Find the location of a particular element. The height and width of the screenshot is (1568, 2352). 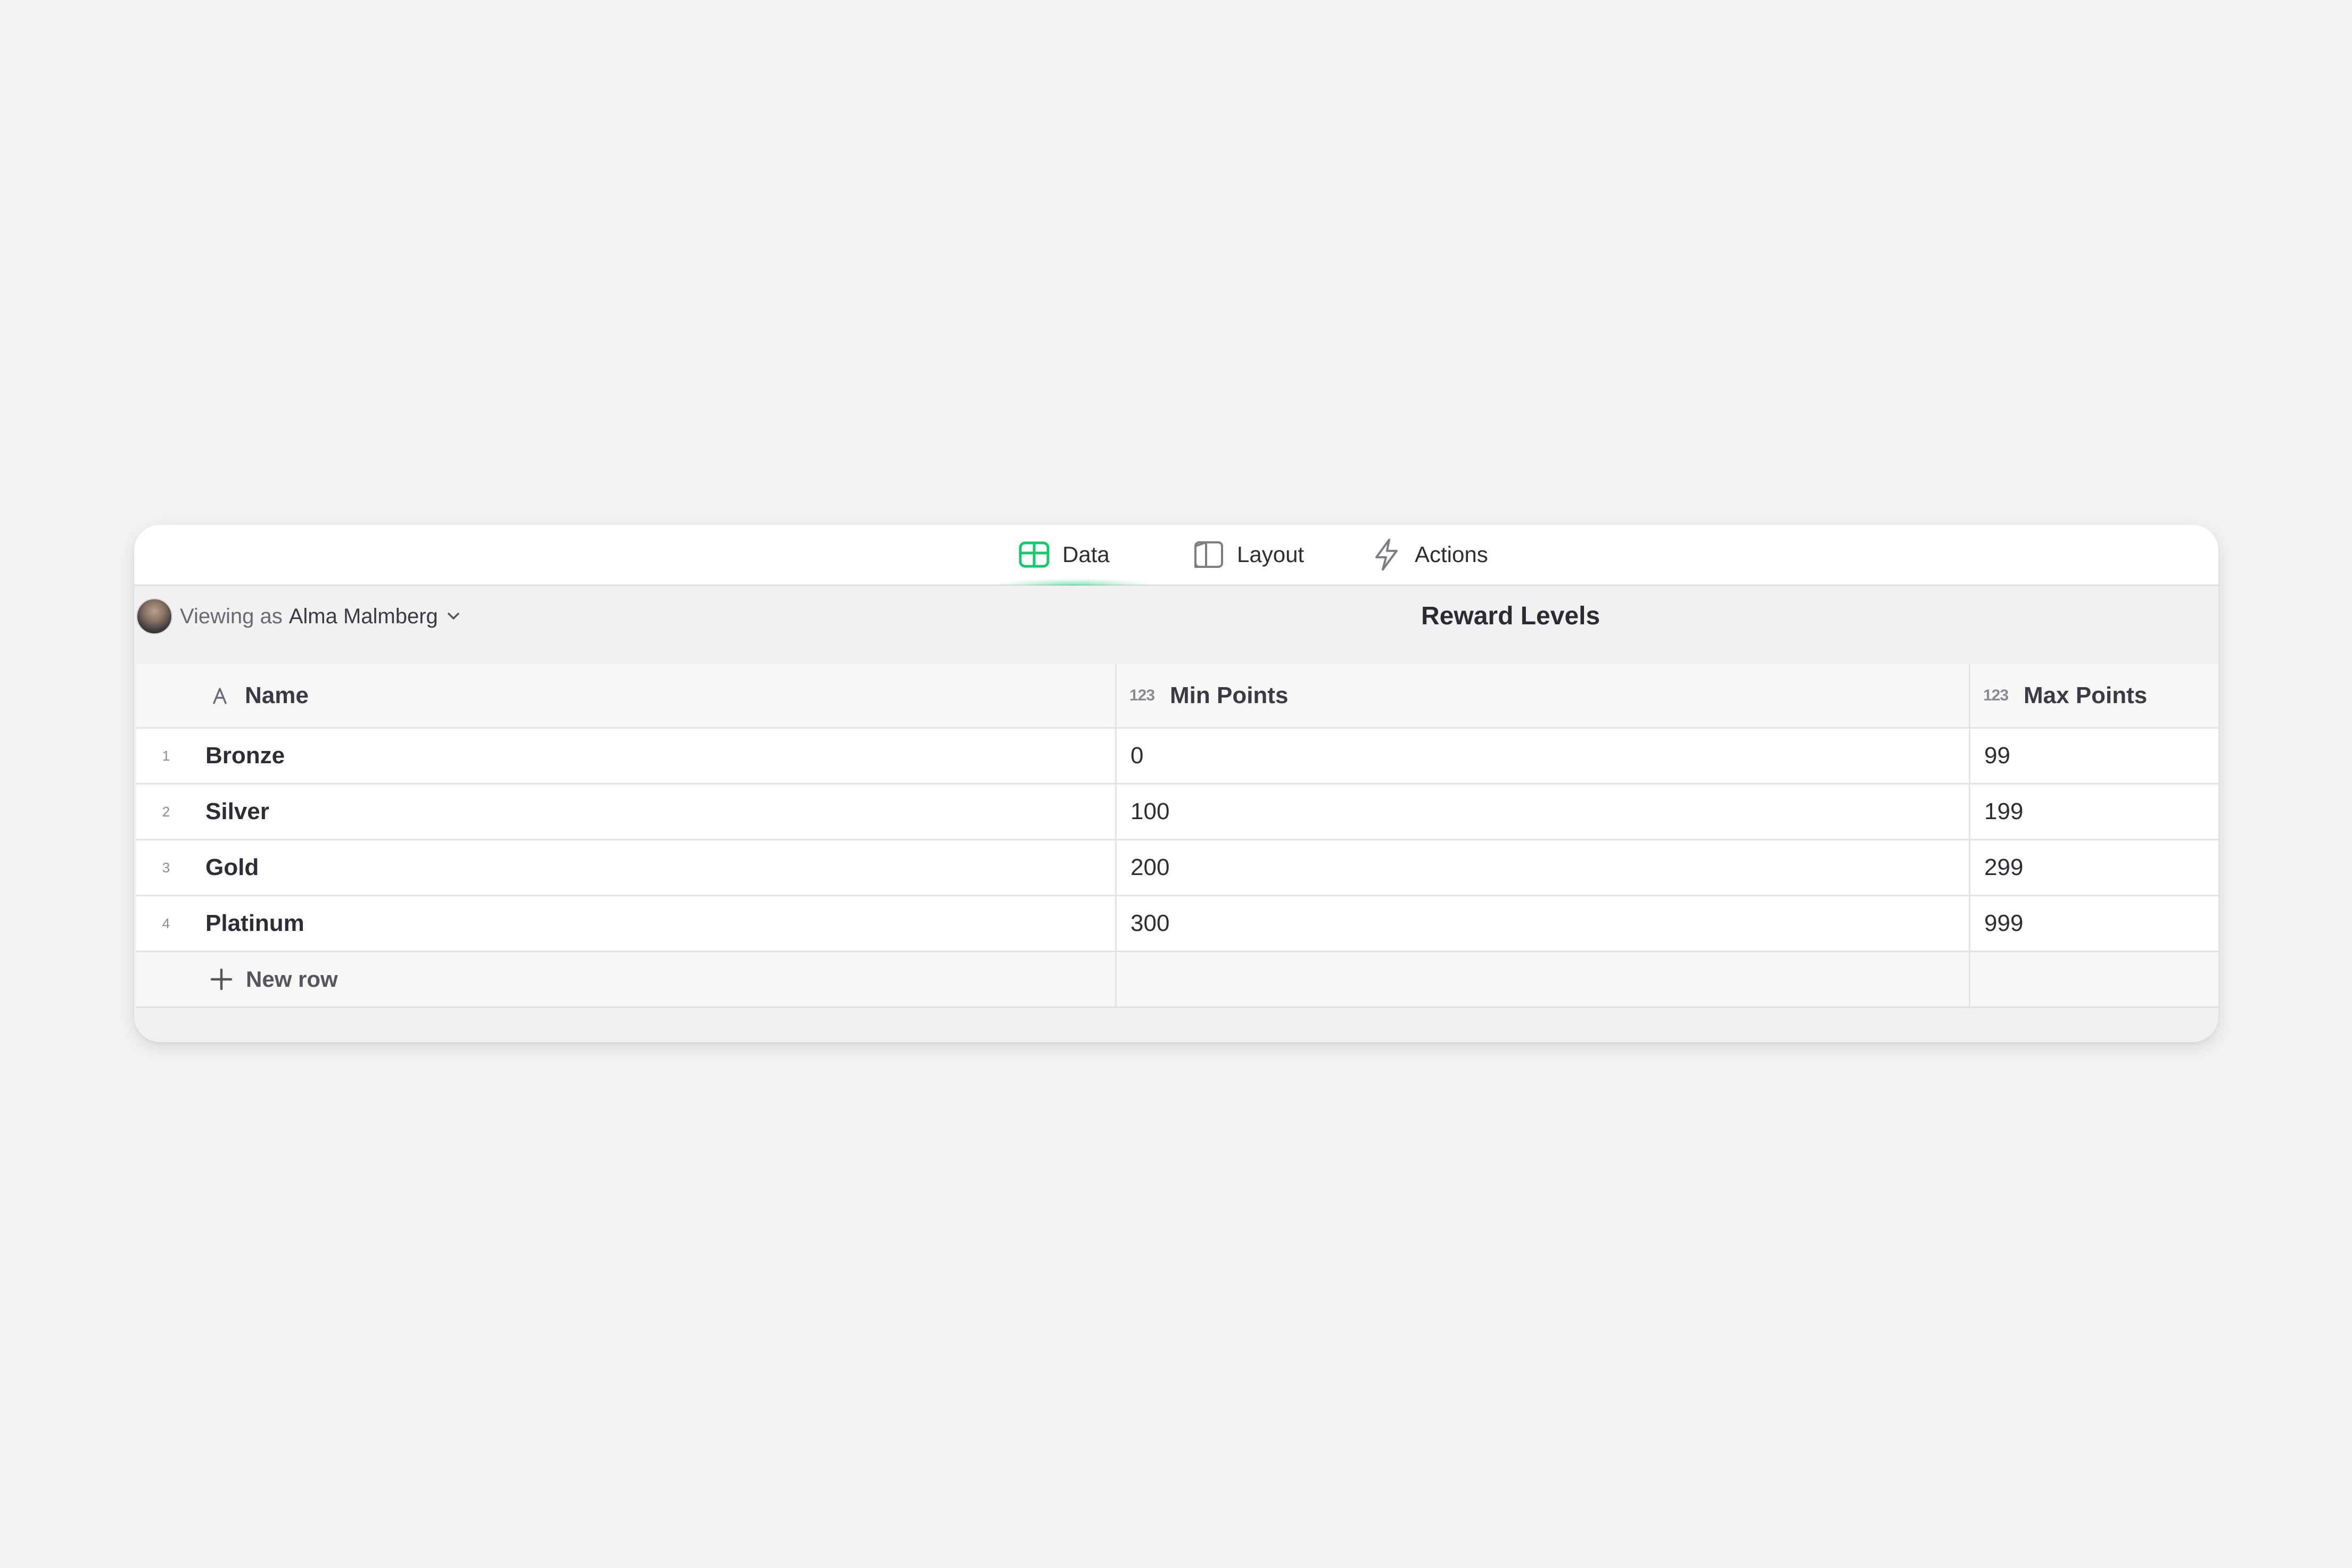

viewer-name: Alma Malmberg is located at coordinates (363, 616).